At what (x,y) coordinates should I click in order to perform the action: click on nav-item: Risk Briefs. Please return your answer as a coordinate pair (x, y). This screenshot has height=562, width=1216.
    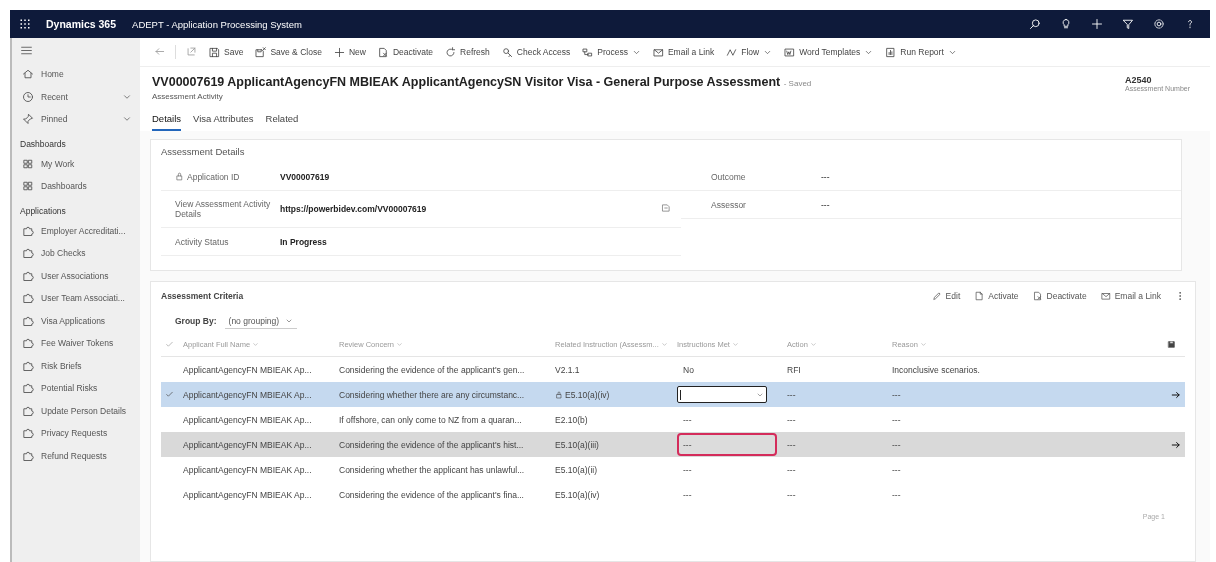
    Looking at the image, I should click on (76, 365).